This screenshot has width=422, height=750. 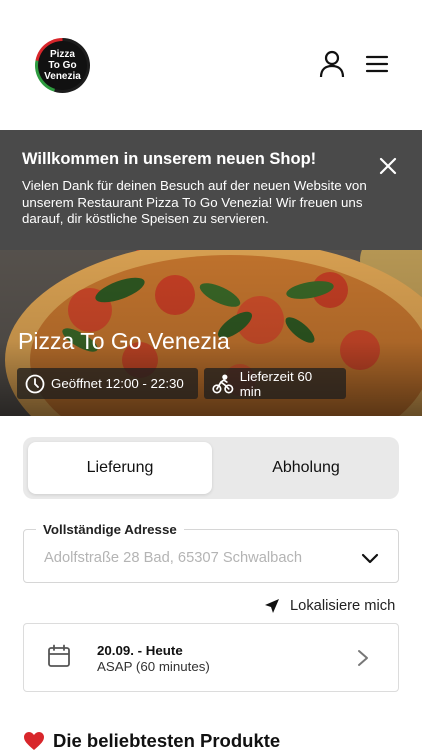 What do you see at coordinates (110, 529) in the screenshot?
I see `address-label: Vollständige Adresse` at bounding box center [110, 529].